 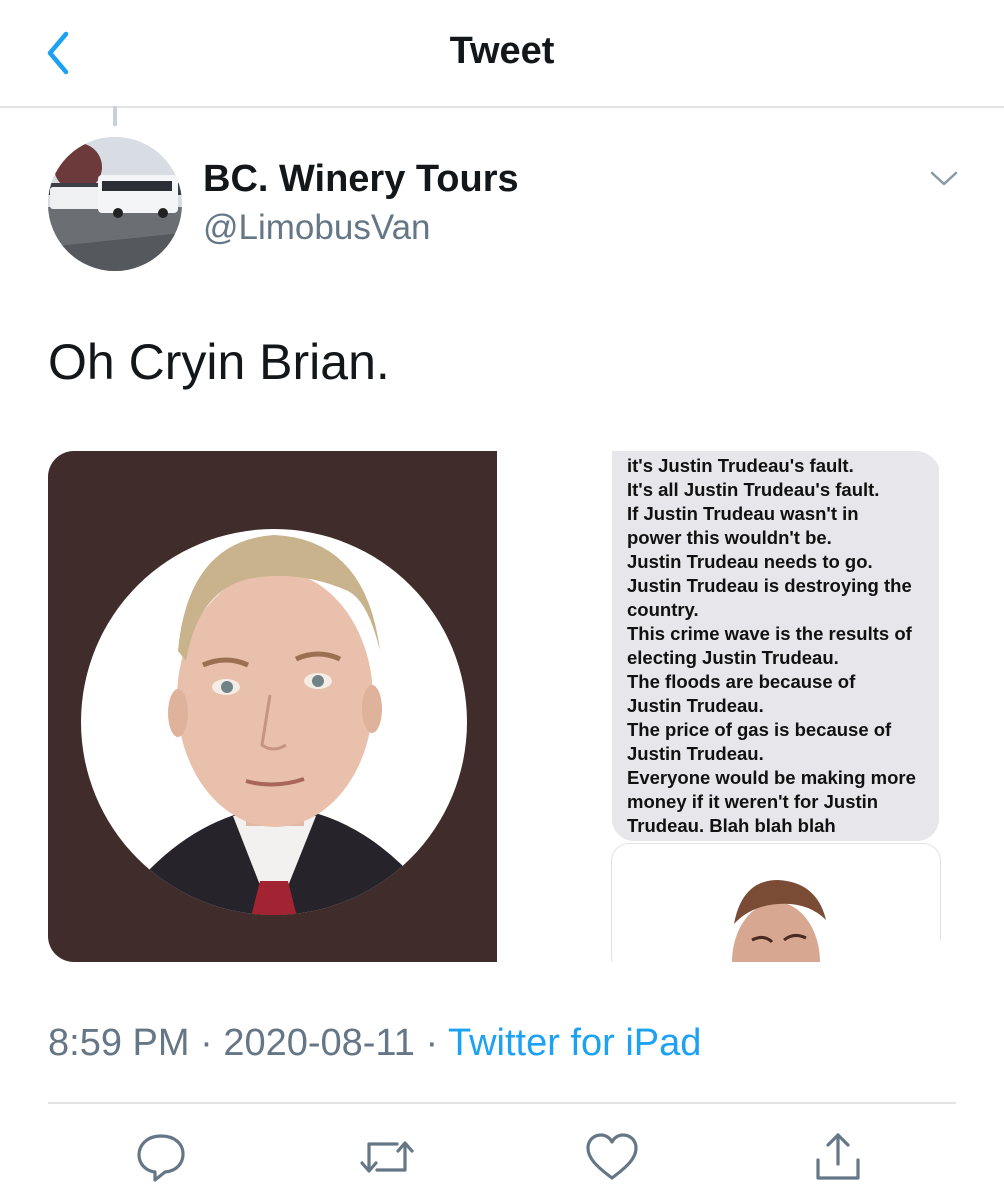 I want to click on divider, so click(x=502, y=1103).